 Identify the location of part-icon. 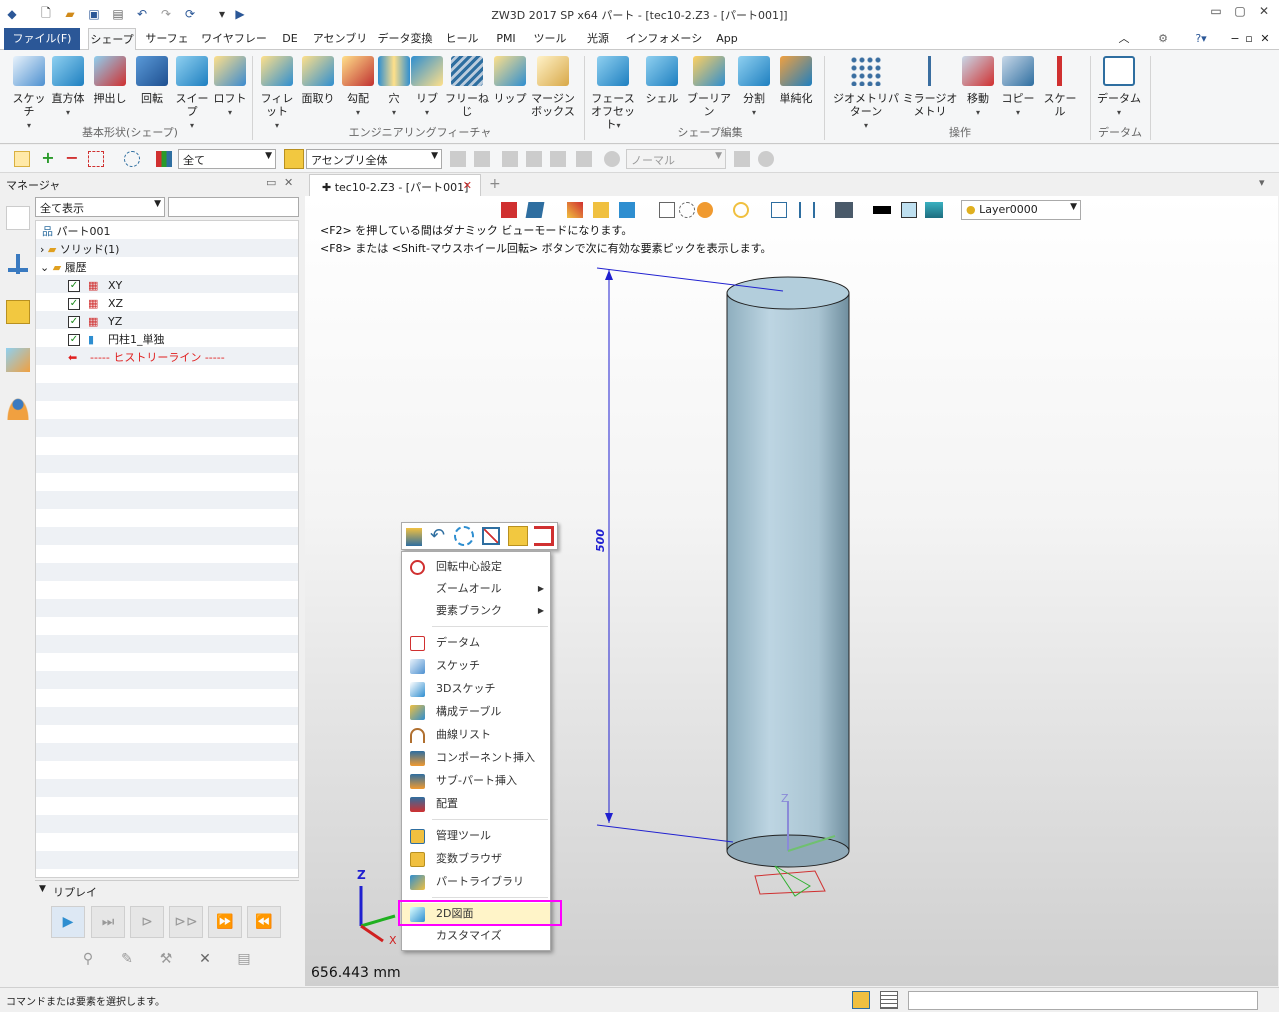
(18, 312).